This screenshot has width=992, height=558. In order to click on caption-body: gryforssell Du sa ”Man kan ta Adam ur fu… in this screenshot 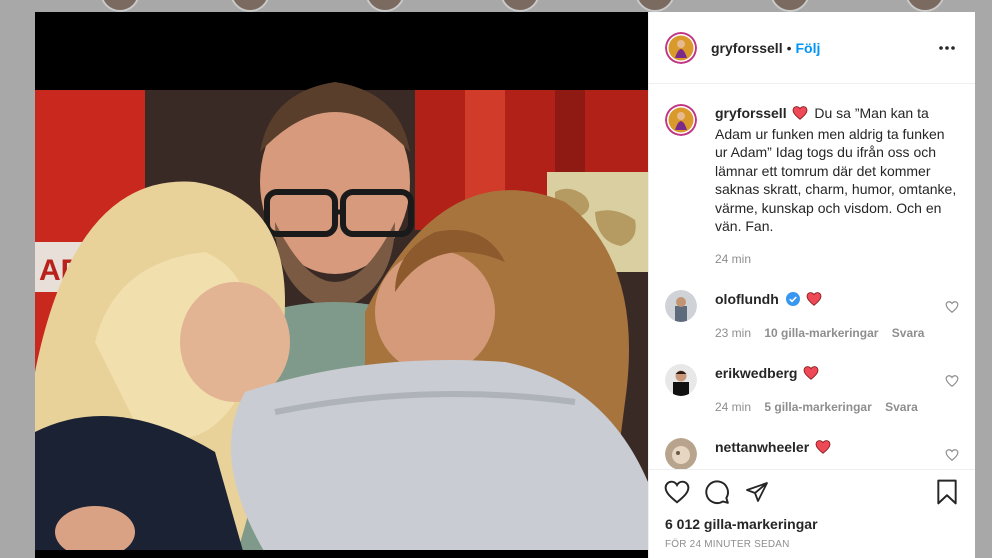, I will do `click(837, 186)`.